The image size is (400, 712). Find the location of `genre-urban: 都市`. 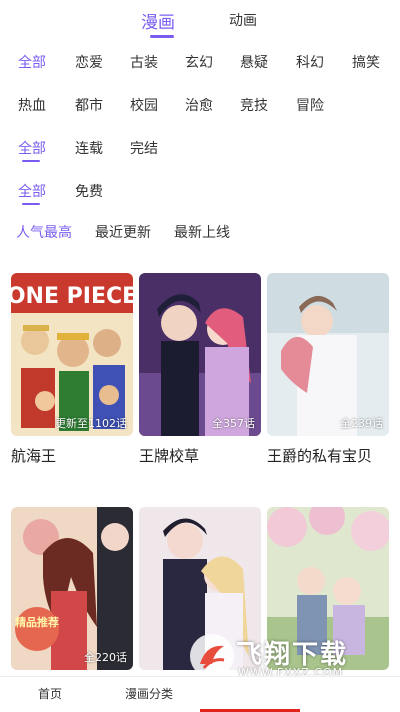

genre-urban: 都市 is located at coordinates (89, 105).